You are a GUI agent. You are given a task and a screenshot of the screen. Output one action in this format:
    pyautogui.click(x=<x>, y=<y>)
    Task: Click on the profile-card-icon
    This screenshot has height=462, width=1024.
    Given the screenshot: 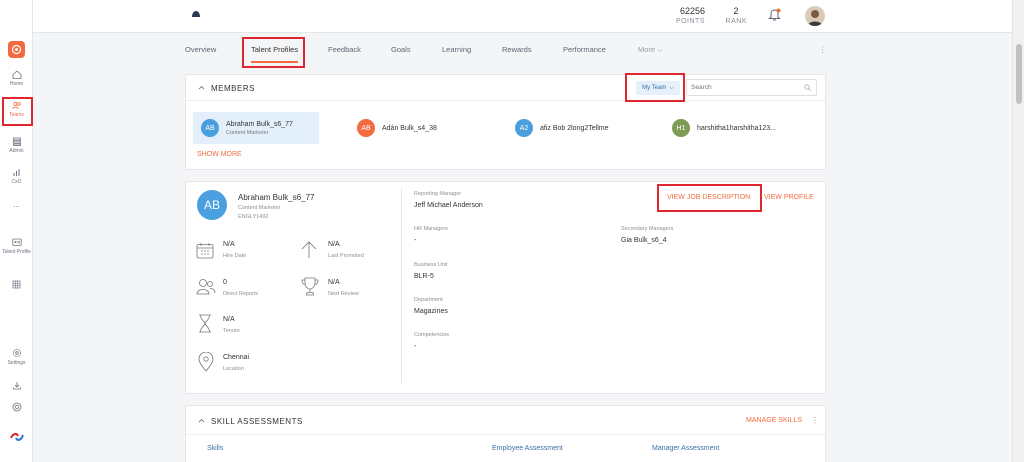 What is the action you would take?
    pyautogui.click(x=16, y=242)
    